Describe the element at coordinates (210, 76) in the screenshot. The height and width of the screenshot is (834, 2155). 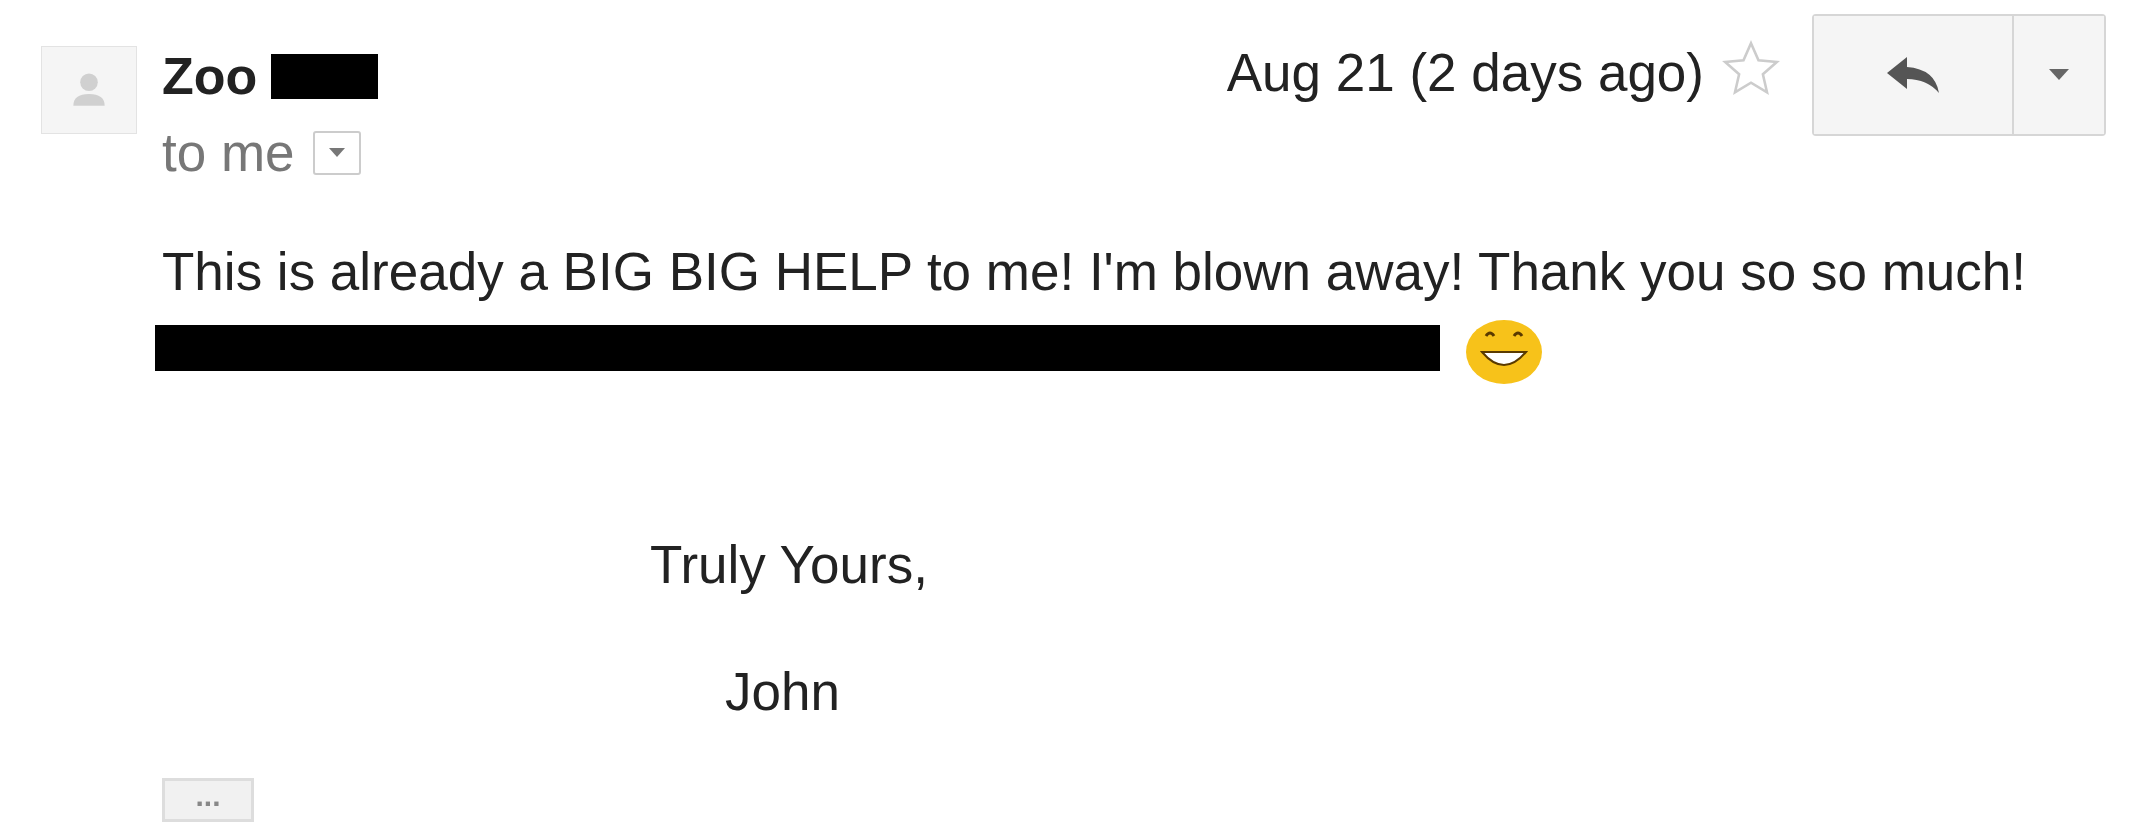
I see `sender-name: Zoo` at that location.